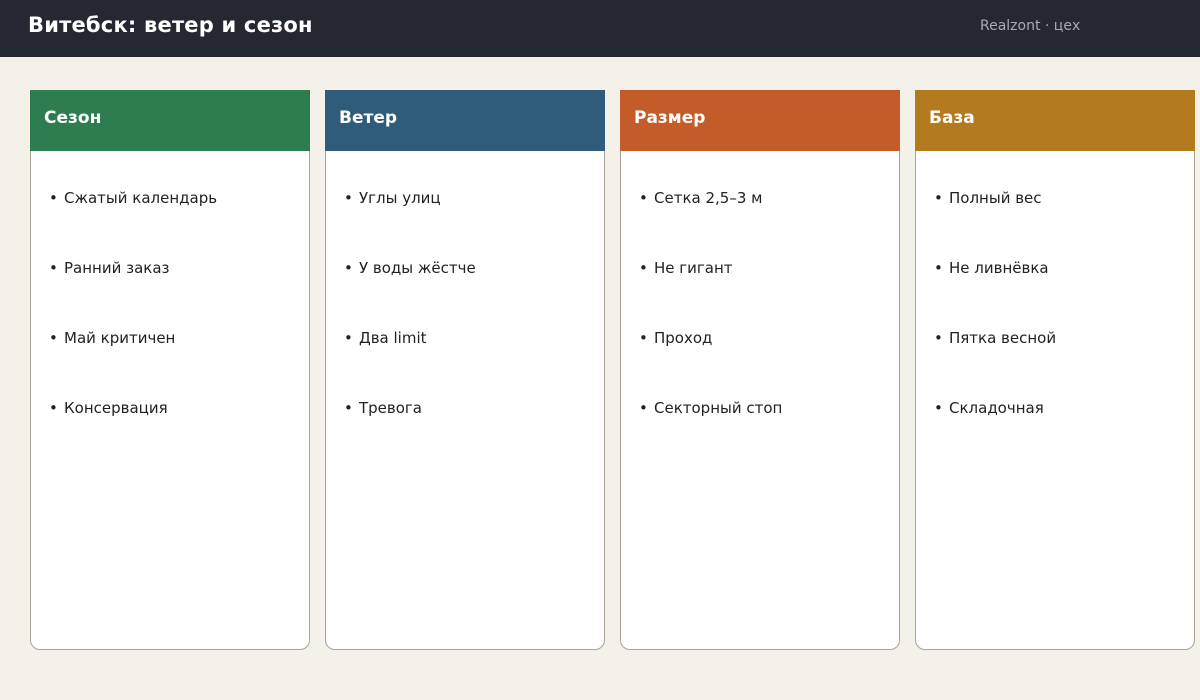  What do you see at coordinates (952, 118) in the screenshot?
I see `card-base-title: База` at bounding box center [952, 118].